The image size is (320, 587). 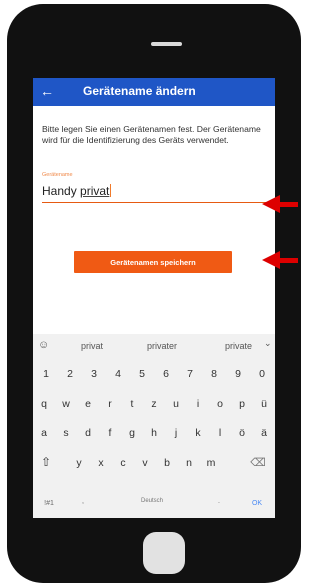 What do you see at coordinates (153, 262) in the screenshot?
I see `save-device-name-button: Gerätenamen speichern` at bounding box center [153, 262].